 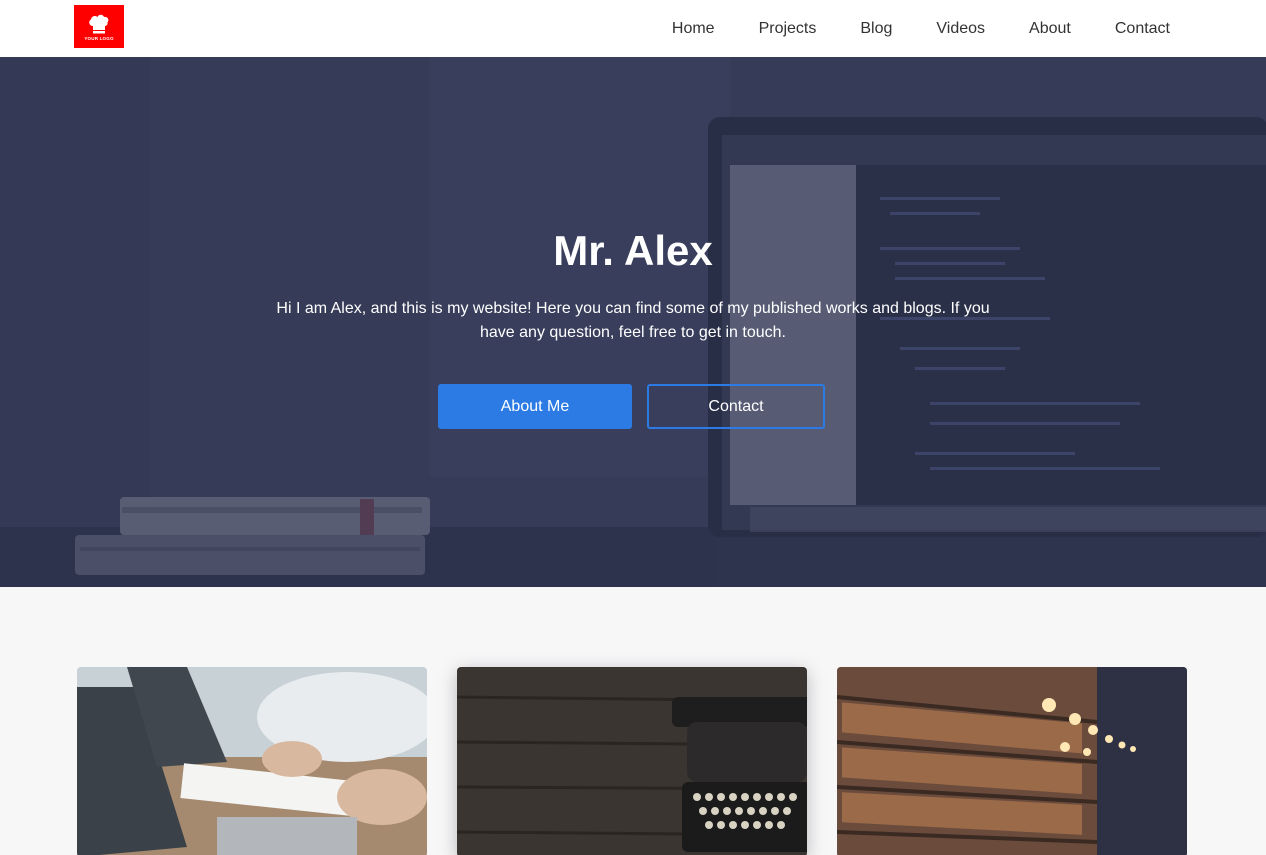 I want to click on hero-title: Mr. Alex, so click(x=633, y=250).